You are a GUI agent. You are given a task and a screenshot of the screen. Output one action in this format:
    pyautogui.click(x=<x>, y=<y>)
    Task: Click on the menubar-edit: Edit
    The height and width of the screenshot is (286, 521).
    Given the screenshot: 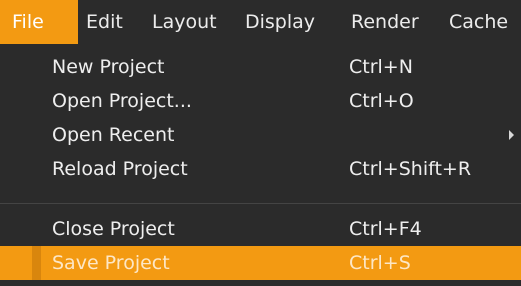 What is the action you would take?
    pyautogui.click(x=104, y=22)
    